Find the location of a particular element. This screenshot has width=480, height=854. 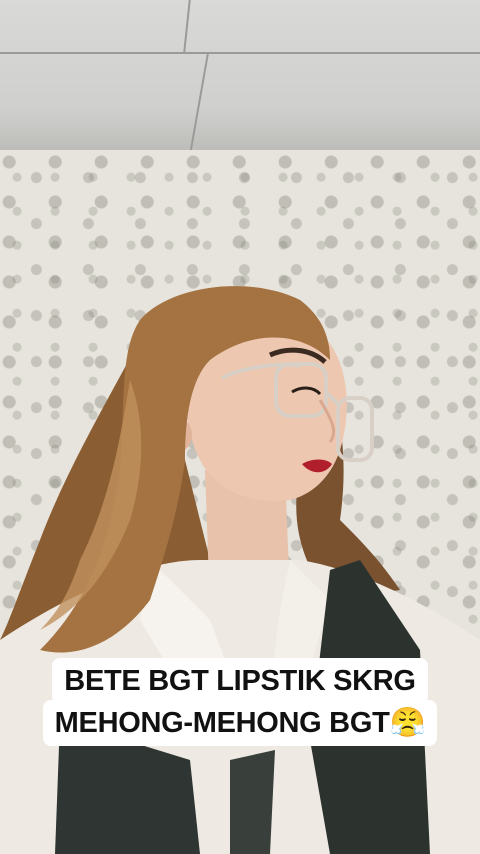

caption-line-2: MEHONG-MEHONG BGT😤 is located at coordinates (240, 723).